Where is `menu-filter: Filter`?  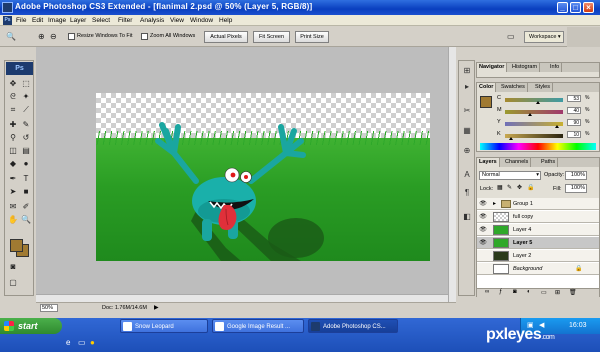 menu-filter: Filter is located at coordinates (125, 20).